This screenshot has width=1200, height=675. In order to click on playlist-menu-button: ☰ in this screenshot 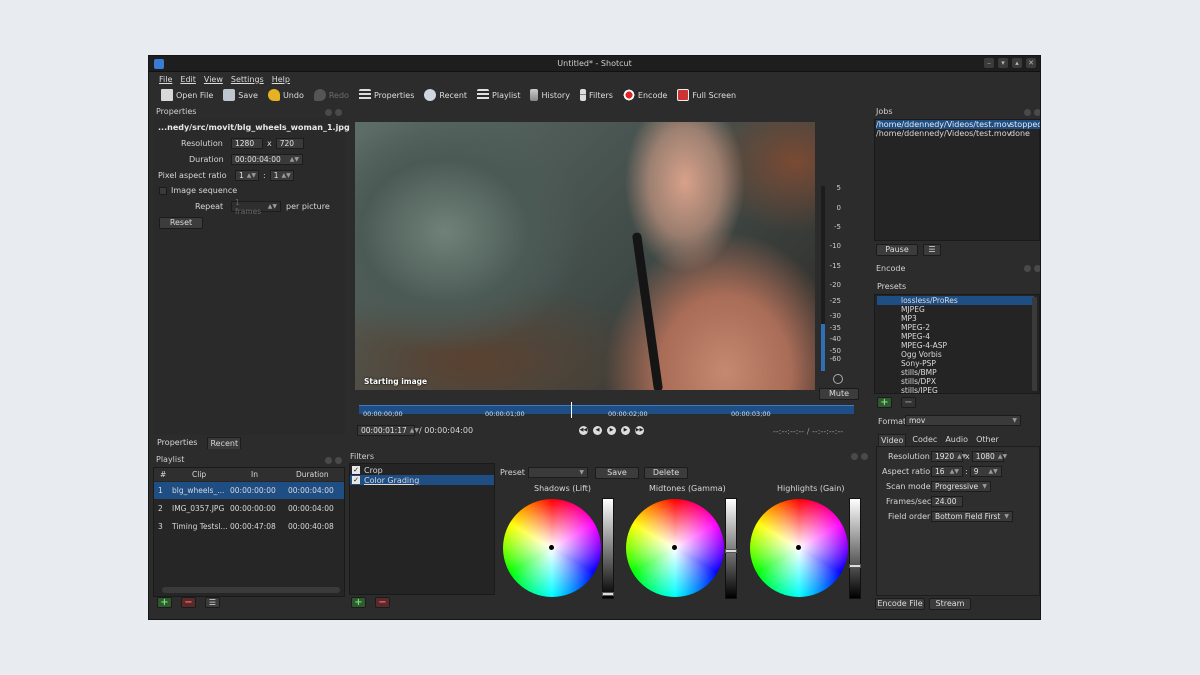, I will do `click(212, 602)`.